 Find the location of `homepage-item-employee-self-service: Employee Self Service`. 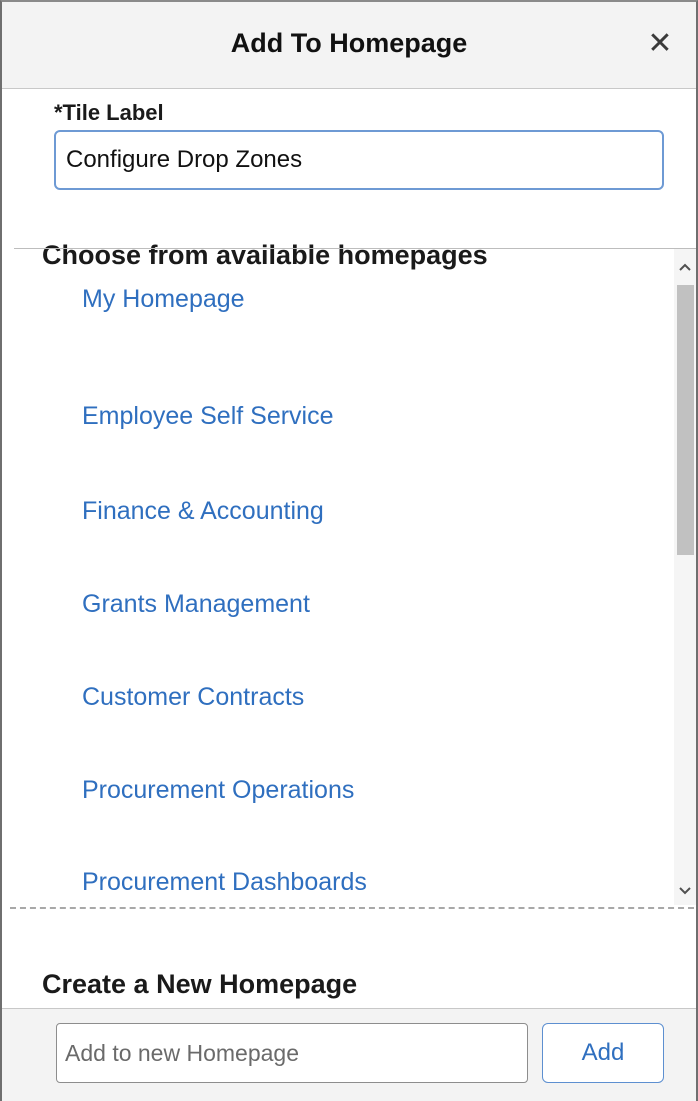

homepage-item-employee-self-service: Employee Self Service is located at coordinates (208, 416).